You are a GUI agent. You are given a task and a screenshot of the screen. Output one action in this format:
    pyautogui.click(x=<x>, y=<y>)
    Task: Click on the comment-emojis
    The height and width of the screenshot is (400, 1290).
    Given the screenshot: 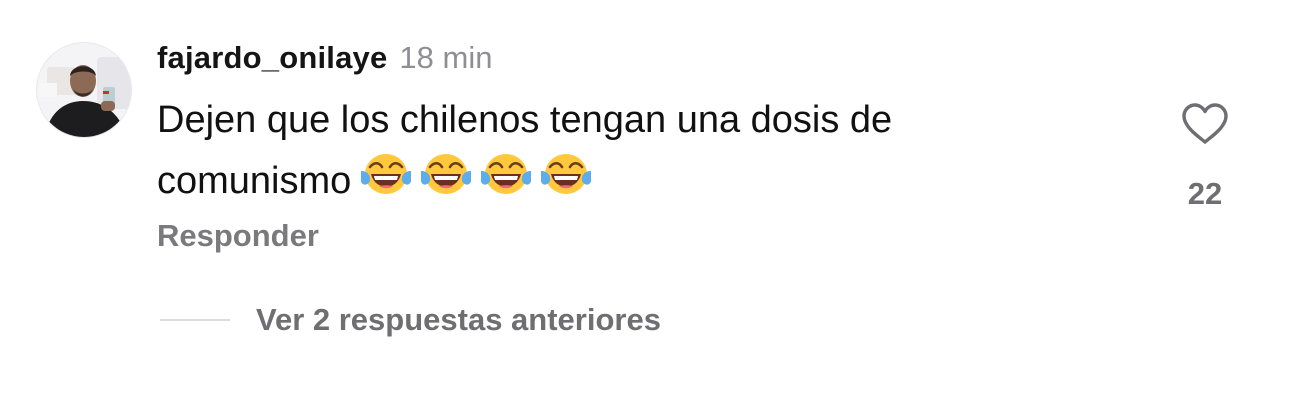 What is the action you would take?
    pyautogui.click(x=479, y=182)
    